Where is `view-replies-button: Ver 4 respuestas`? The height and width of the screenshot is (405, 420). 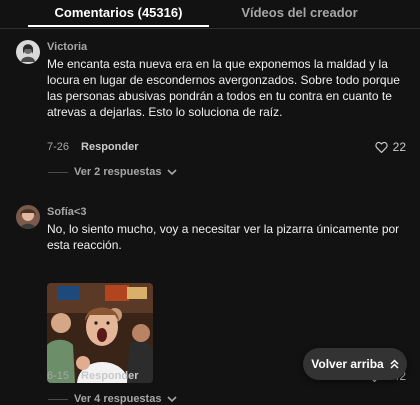
view-replies-button: Ver 4 respuestas is located at coordinates (113, 399).